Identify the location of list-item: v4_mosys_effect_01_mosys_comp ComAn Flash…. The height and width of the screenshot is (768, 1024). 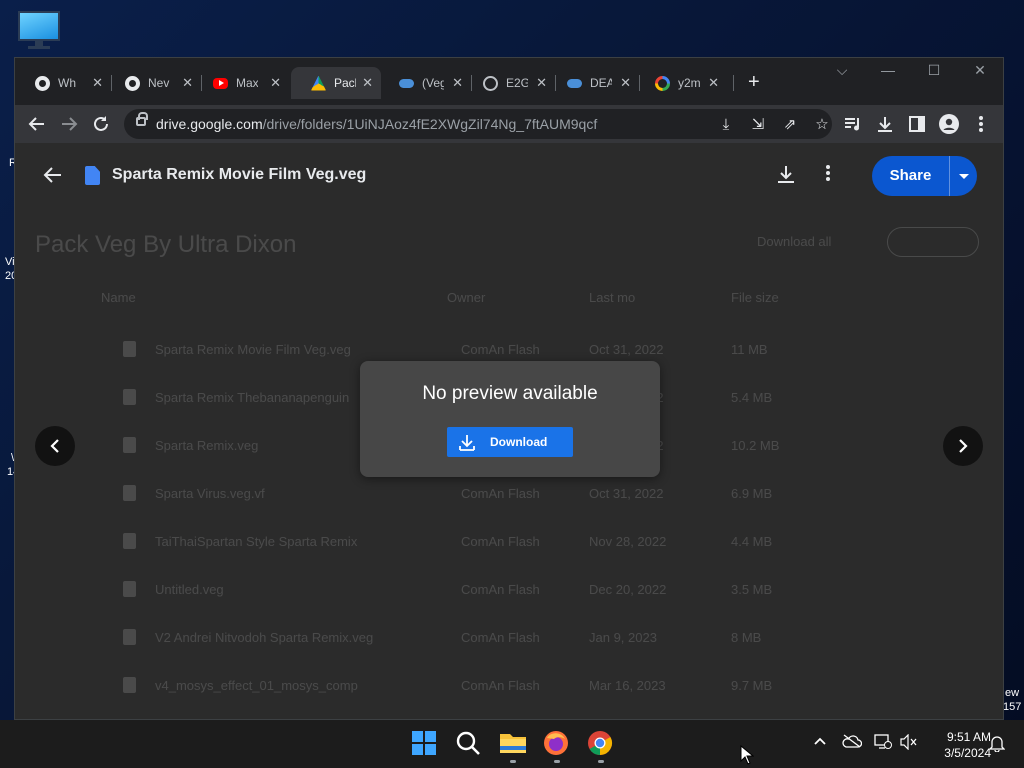
(509, 695).